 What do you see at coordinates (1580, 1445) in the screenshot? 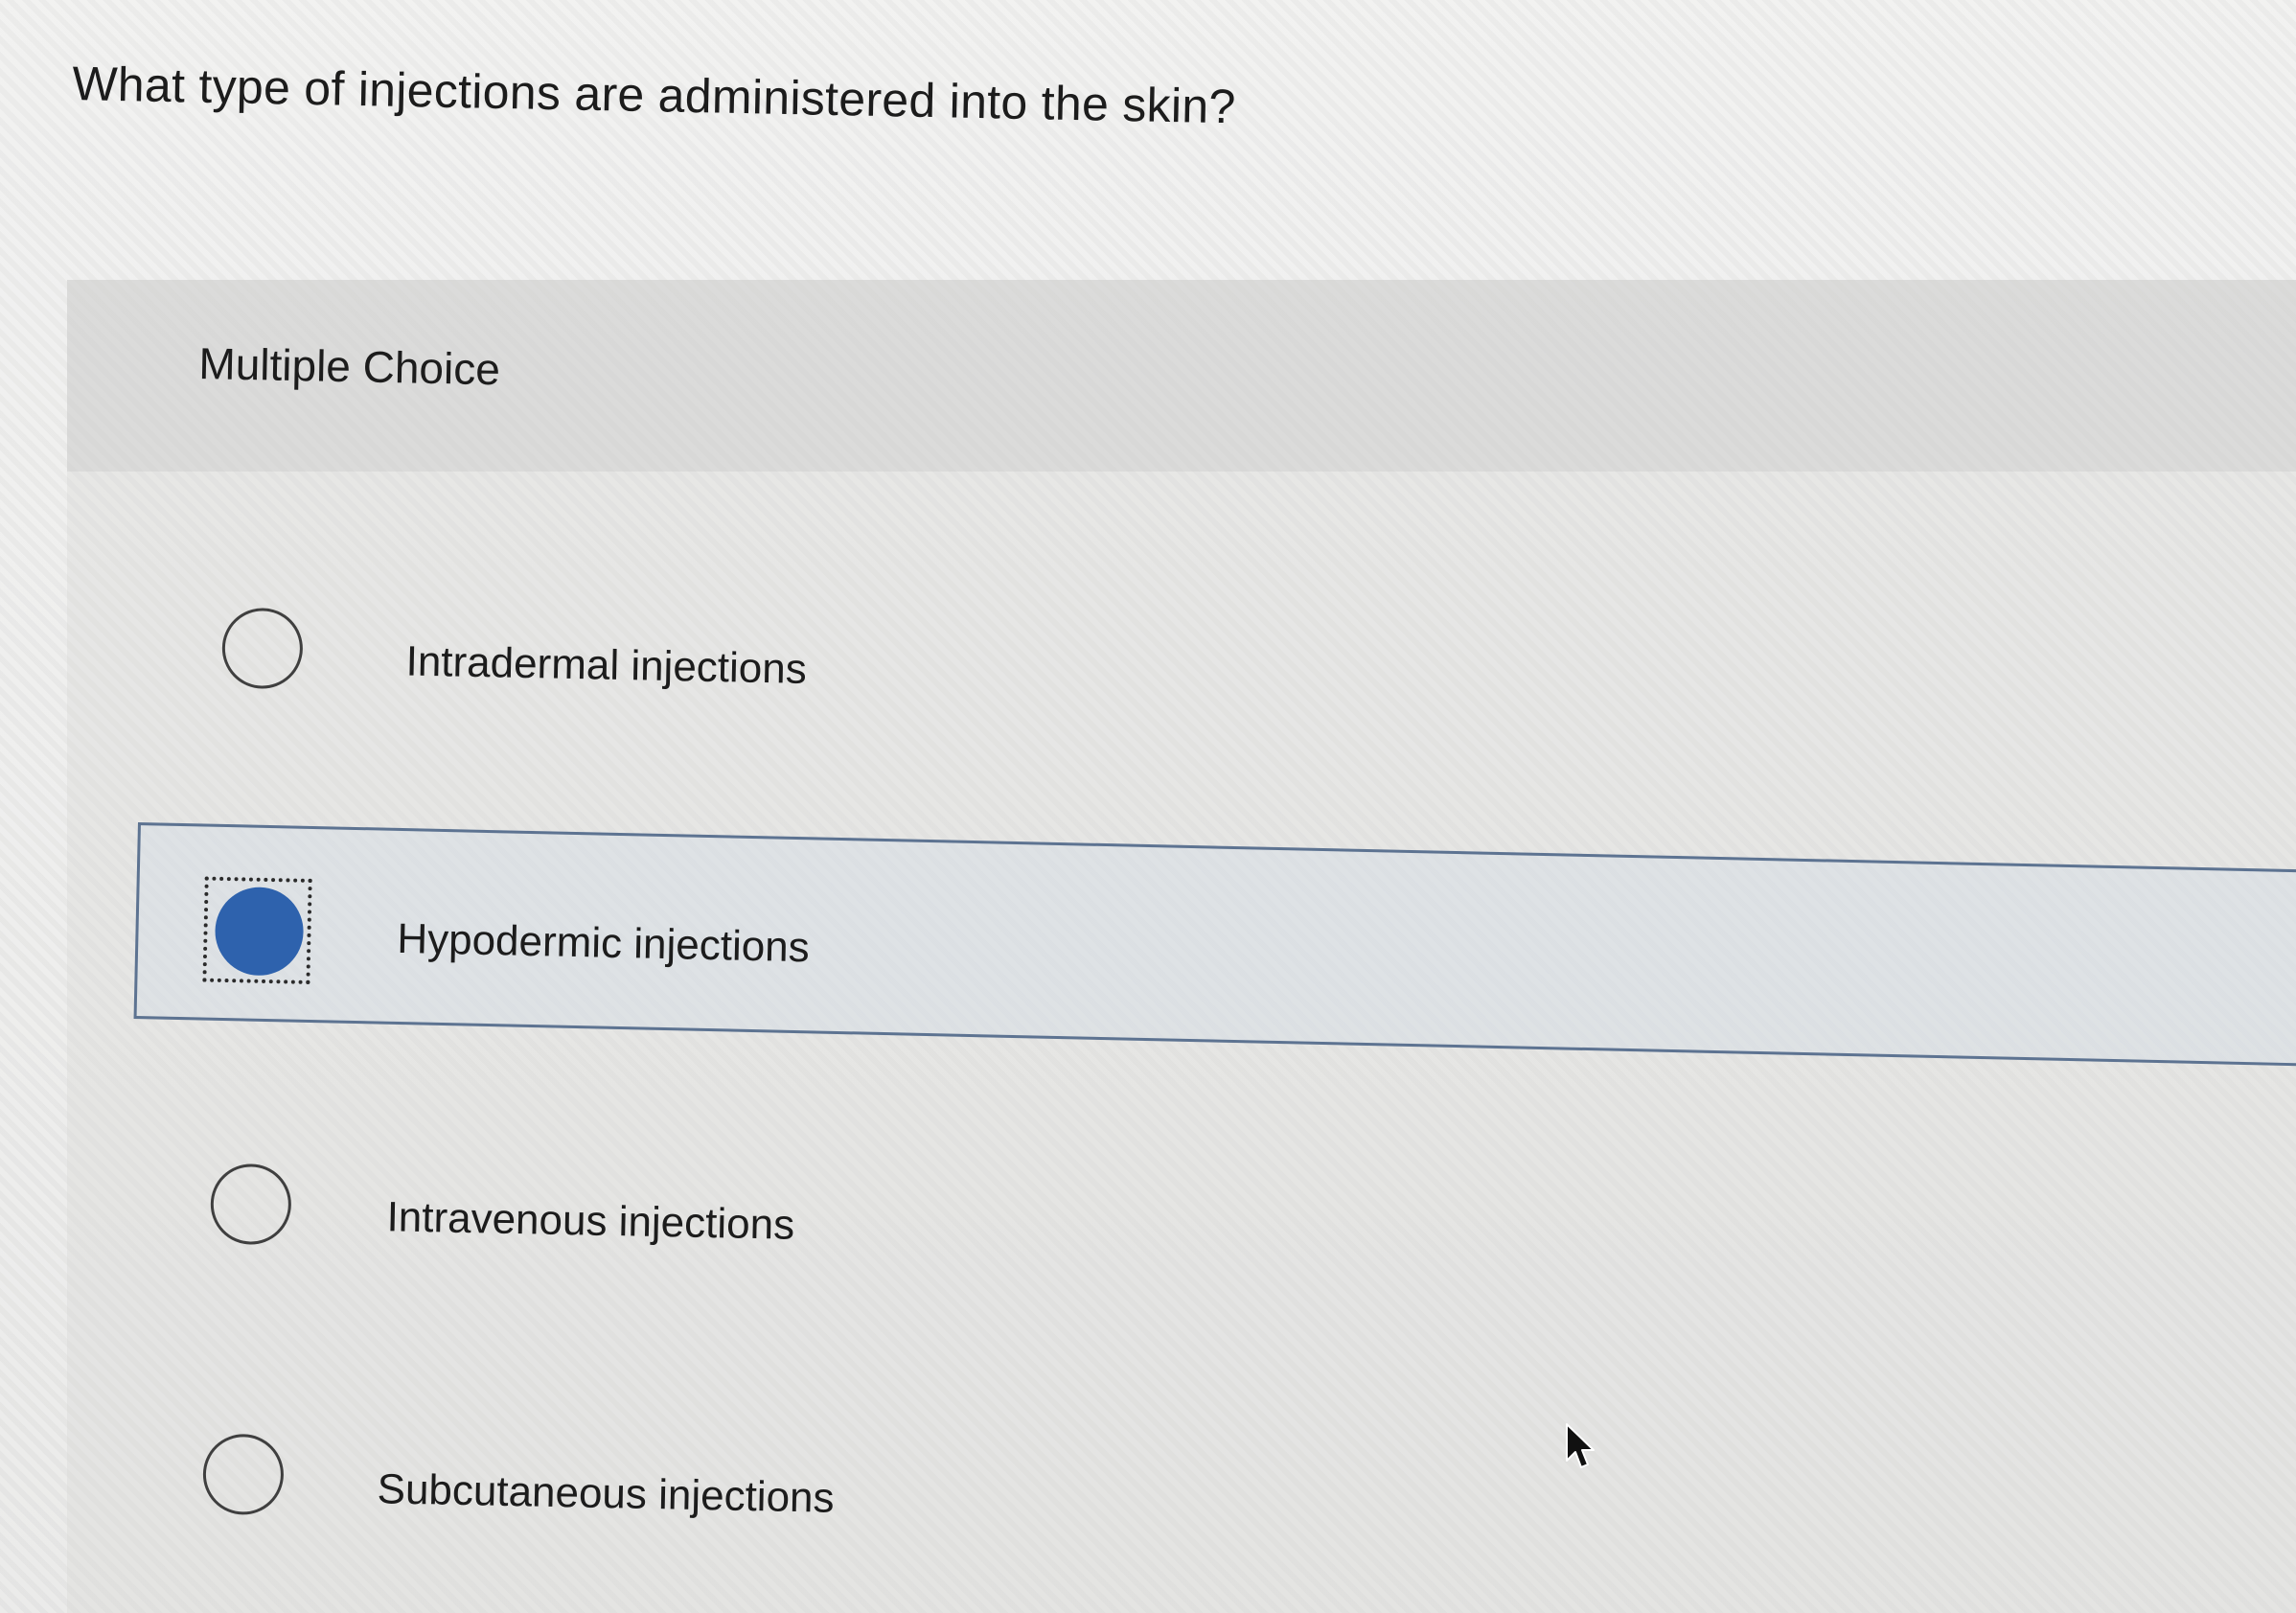
I see `mouse-pointer-icon` at bounding box center [1580, 1445].